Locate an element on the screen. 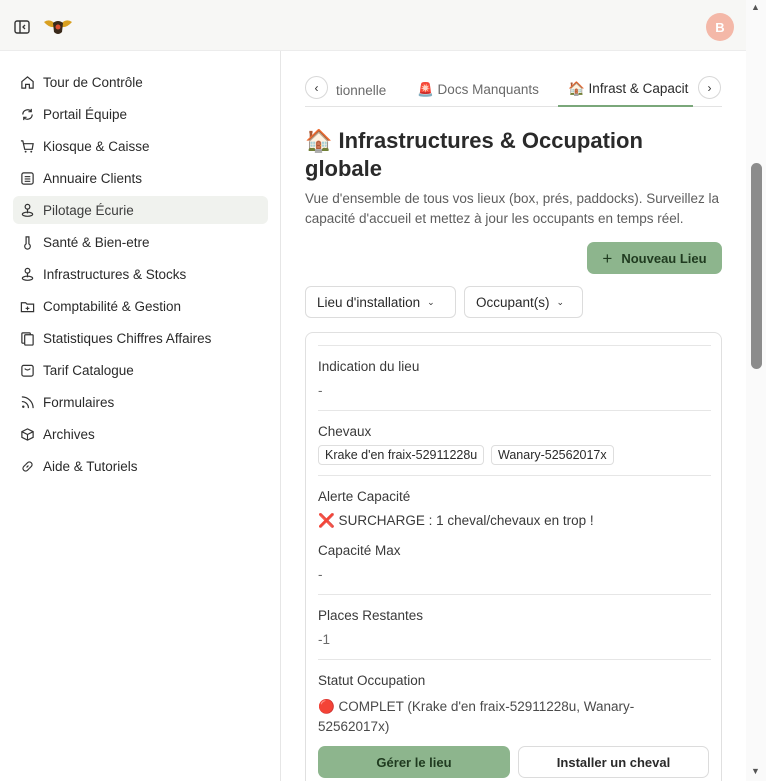 This screenshot has width=766, height=781. thermometer-icon is located at coordinates (27, 242).